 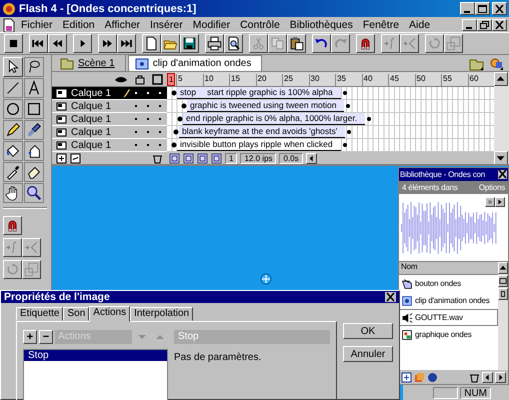 What do you see at coordinates (13, 130) in the screenshot?
I see `pencil-icon` at bounding box center [13, 130].